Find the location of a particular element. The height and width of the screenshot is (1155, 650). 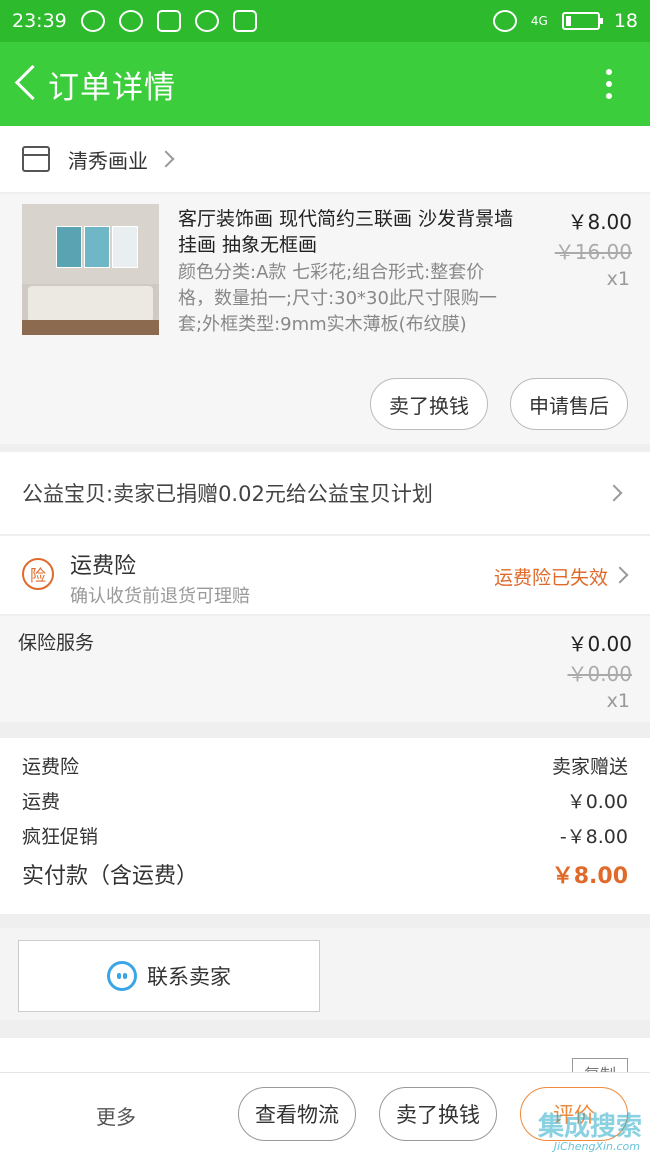

infinity-icon is located at coordinates (92, 21).